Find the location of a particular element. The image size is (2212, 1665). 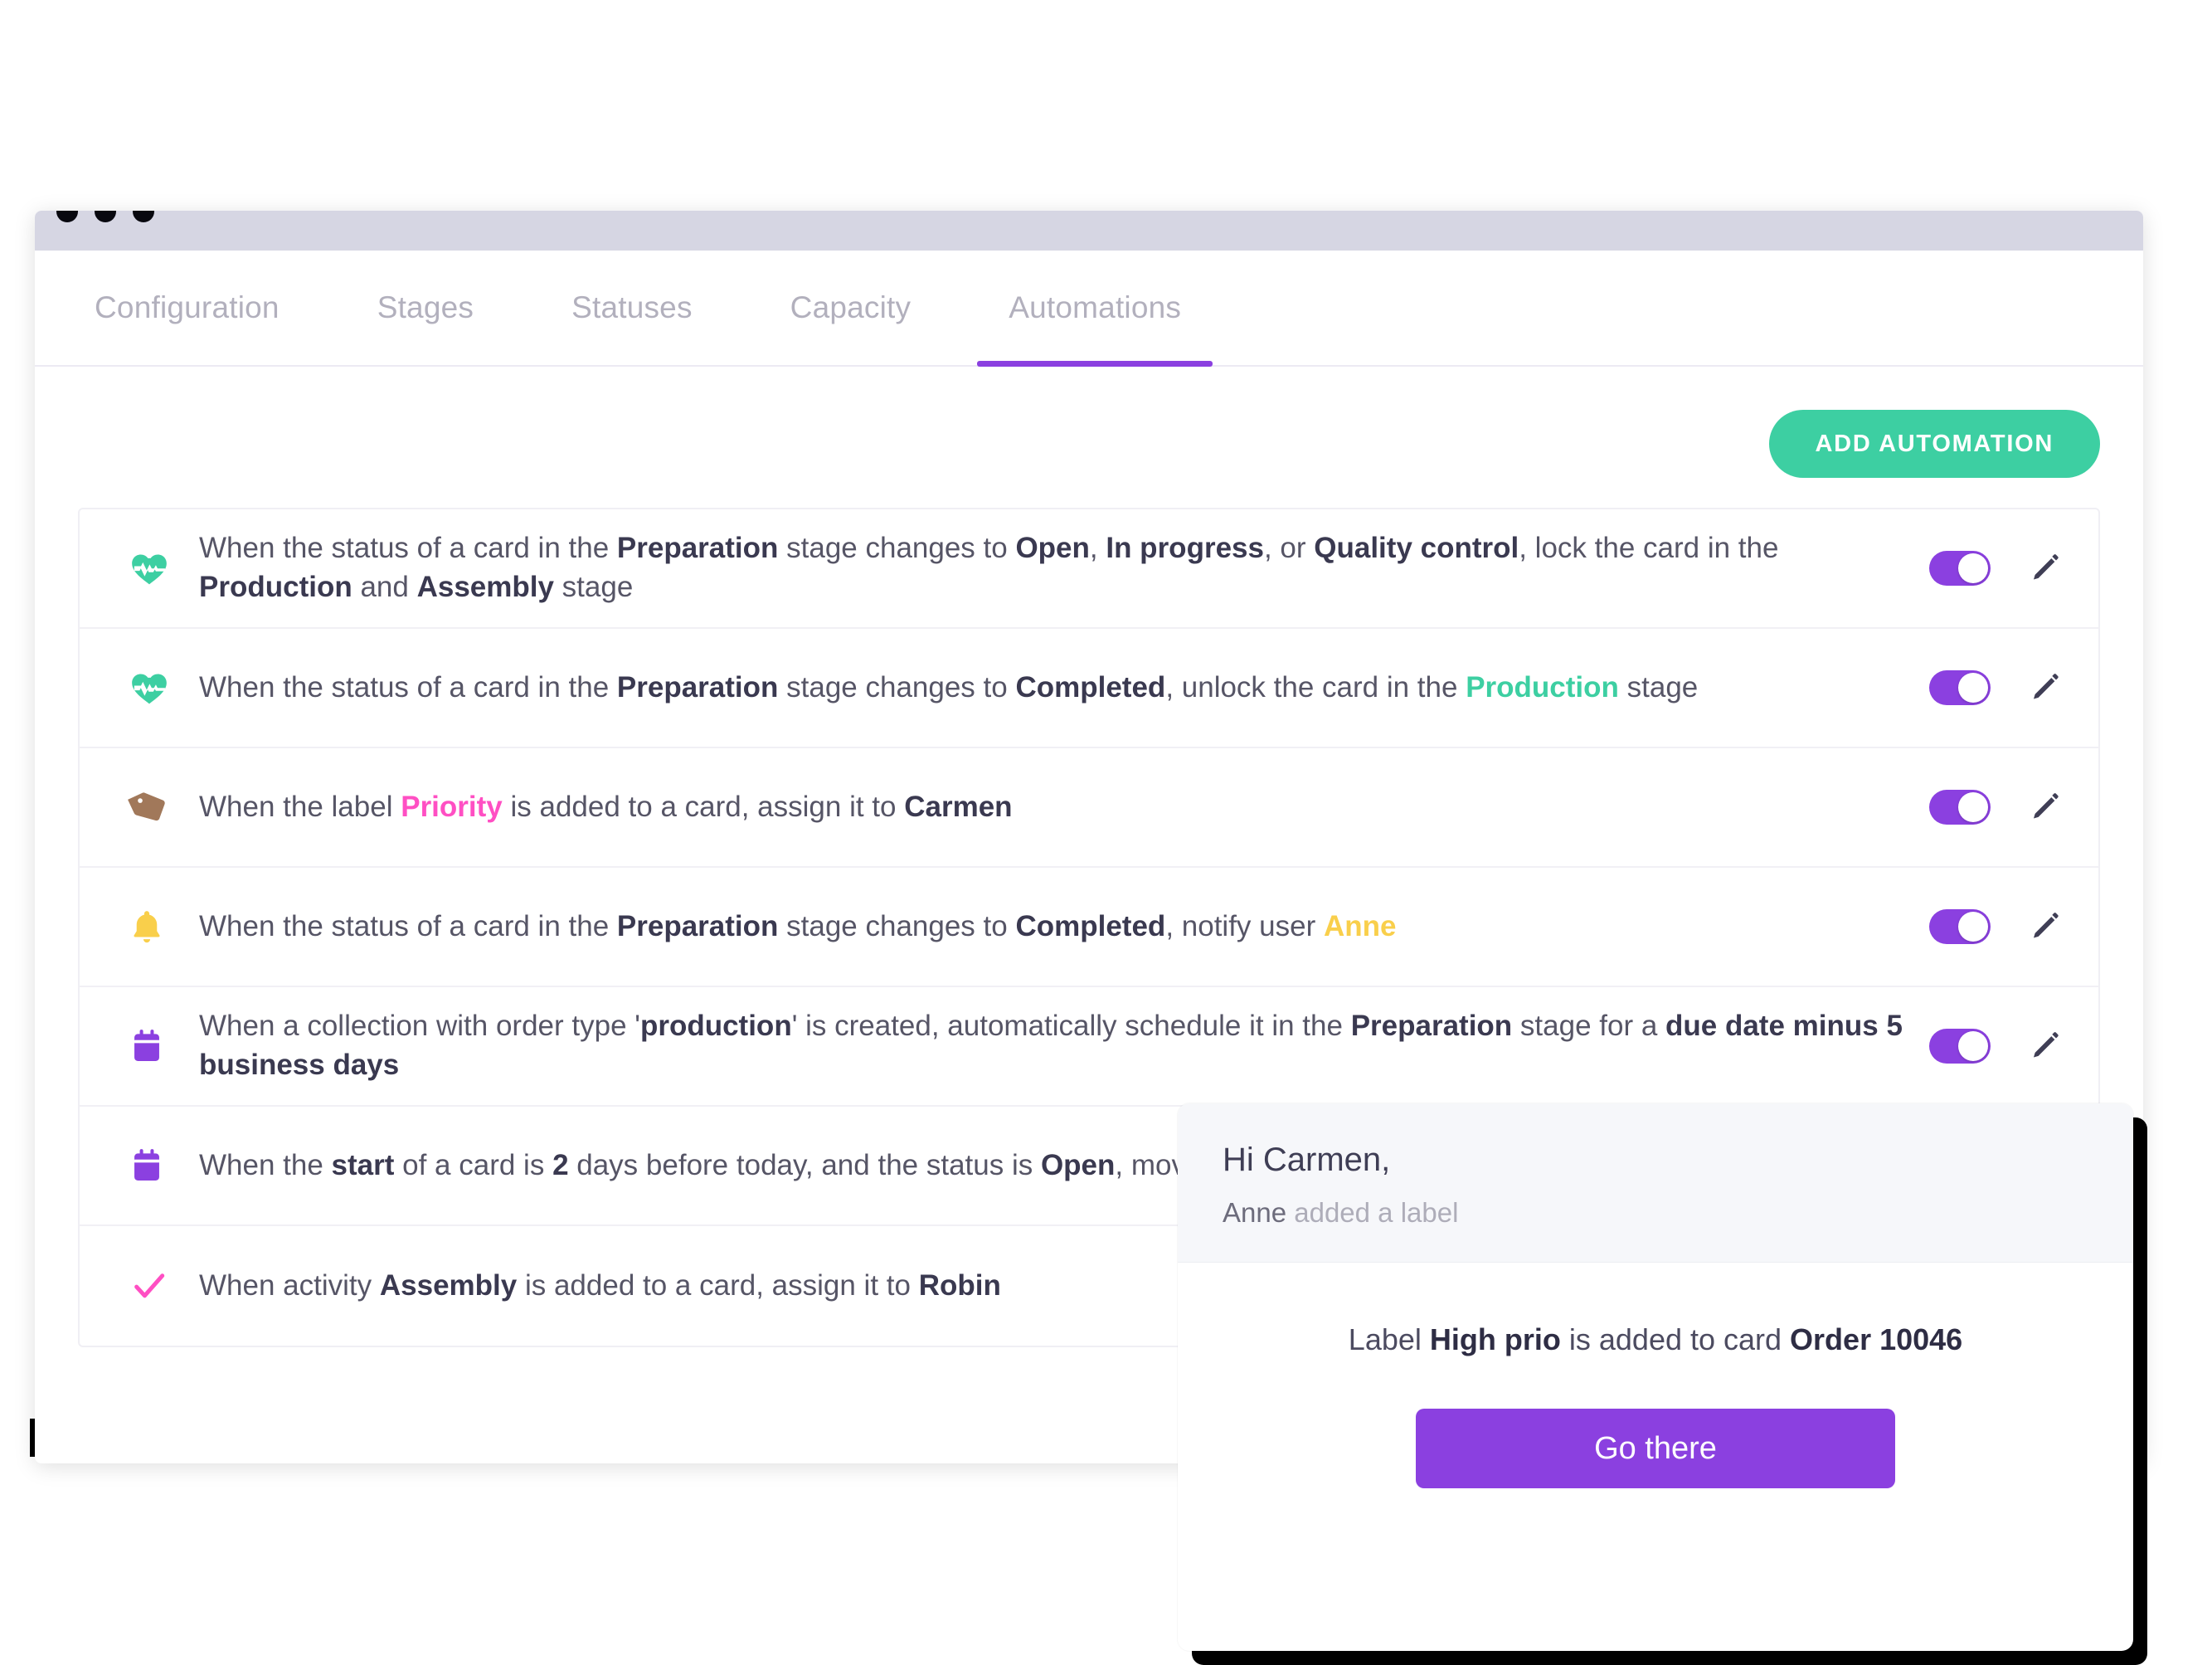

tag-icon is located at coordinates (148, 807).